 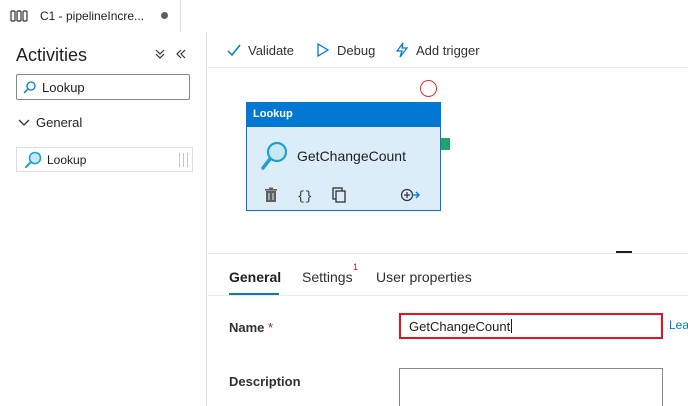 What do you see at coordinates (327, 277) in the screenshot?
I see `tab-settings: Settings` at bounding box center [327, 277].